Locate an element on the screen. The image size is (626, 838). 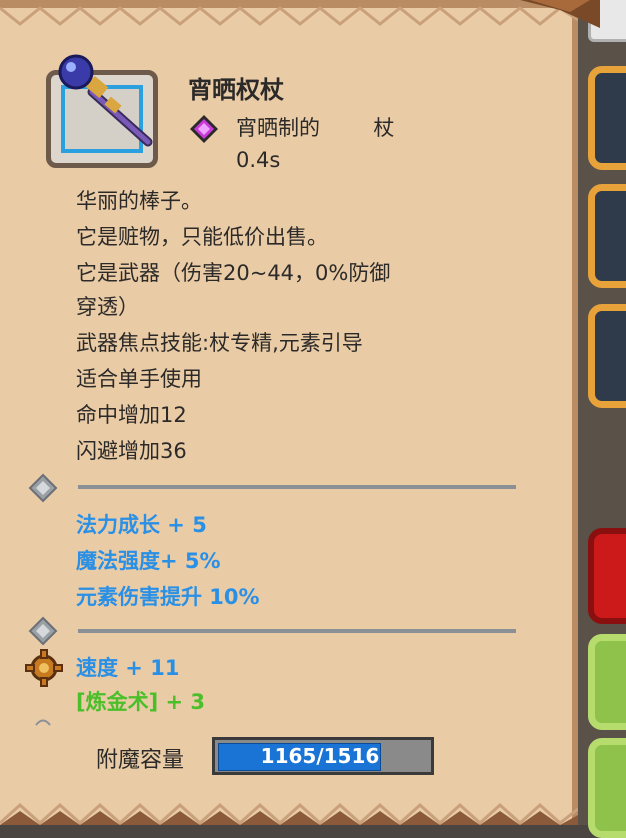
desc-line-3: 它是武器（伤害20~44，0%防御 is located at coordinates (233, 273).